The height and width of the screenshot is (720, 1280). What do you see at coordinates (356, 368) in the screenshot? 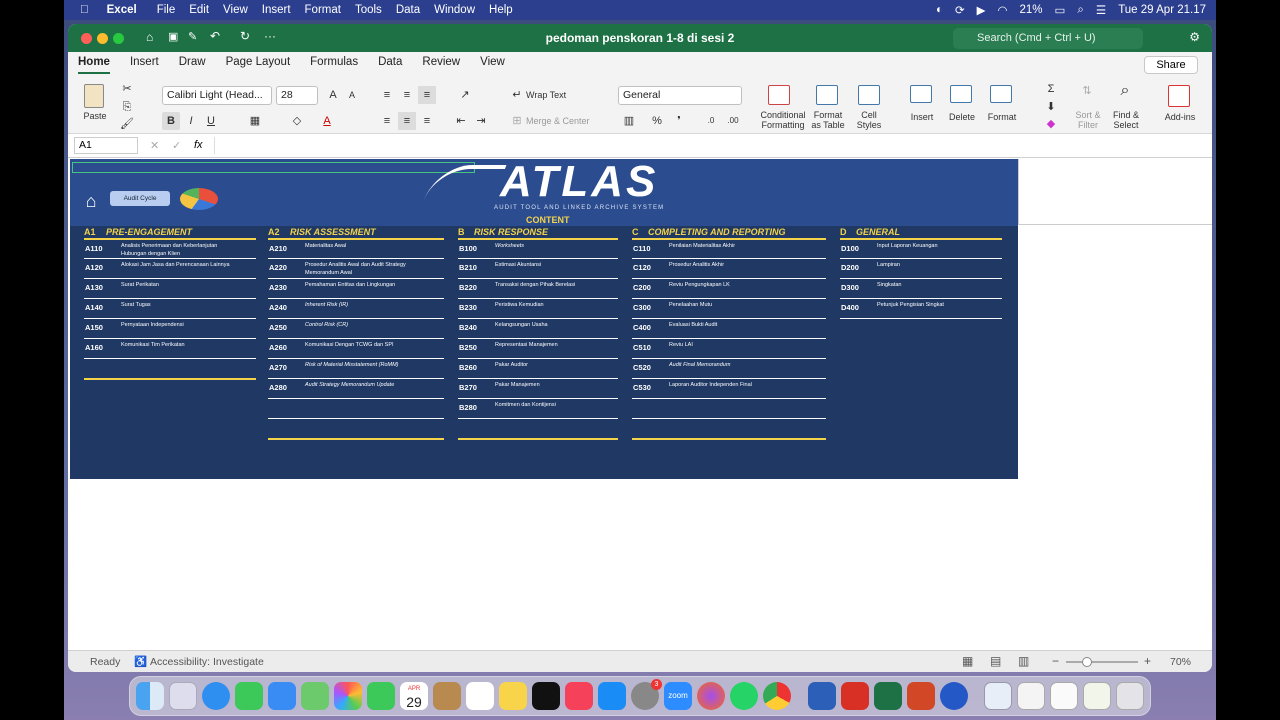
I see `list-item: A270 Risk of Material Misstatement (RoMM)` at bounding box center [356, 368].